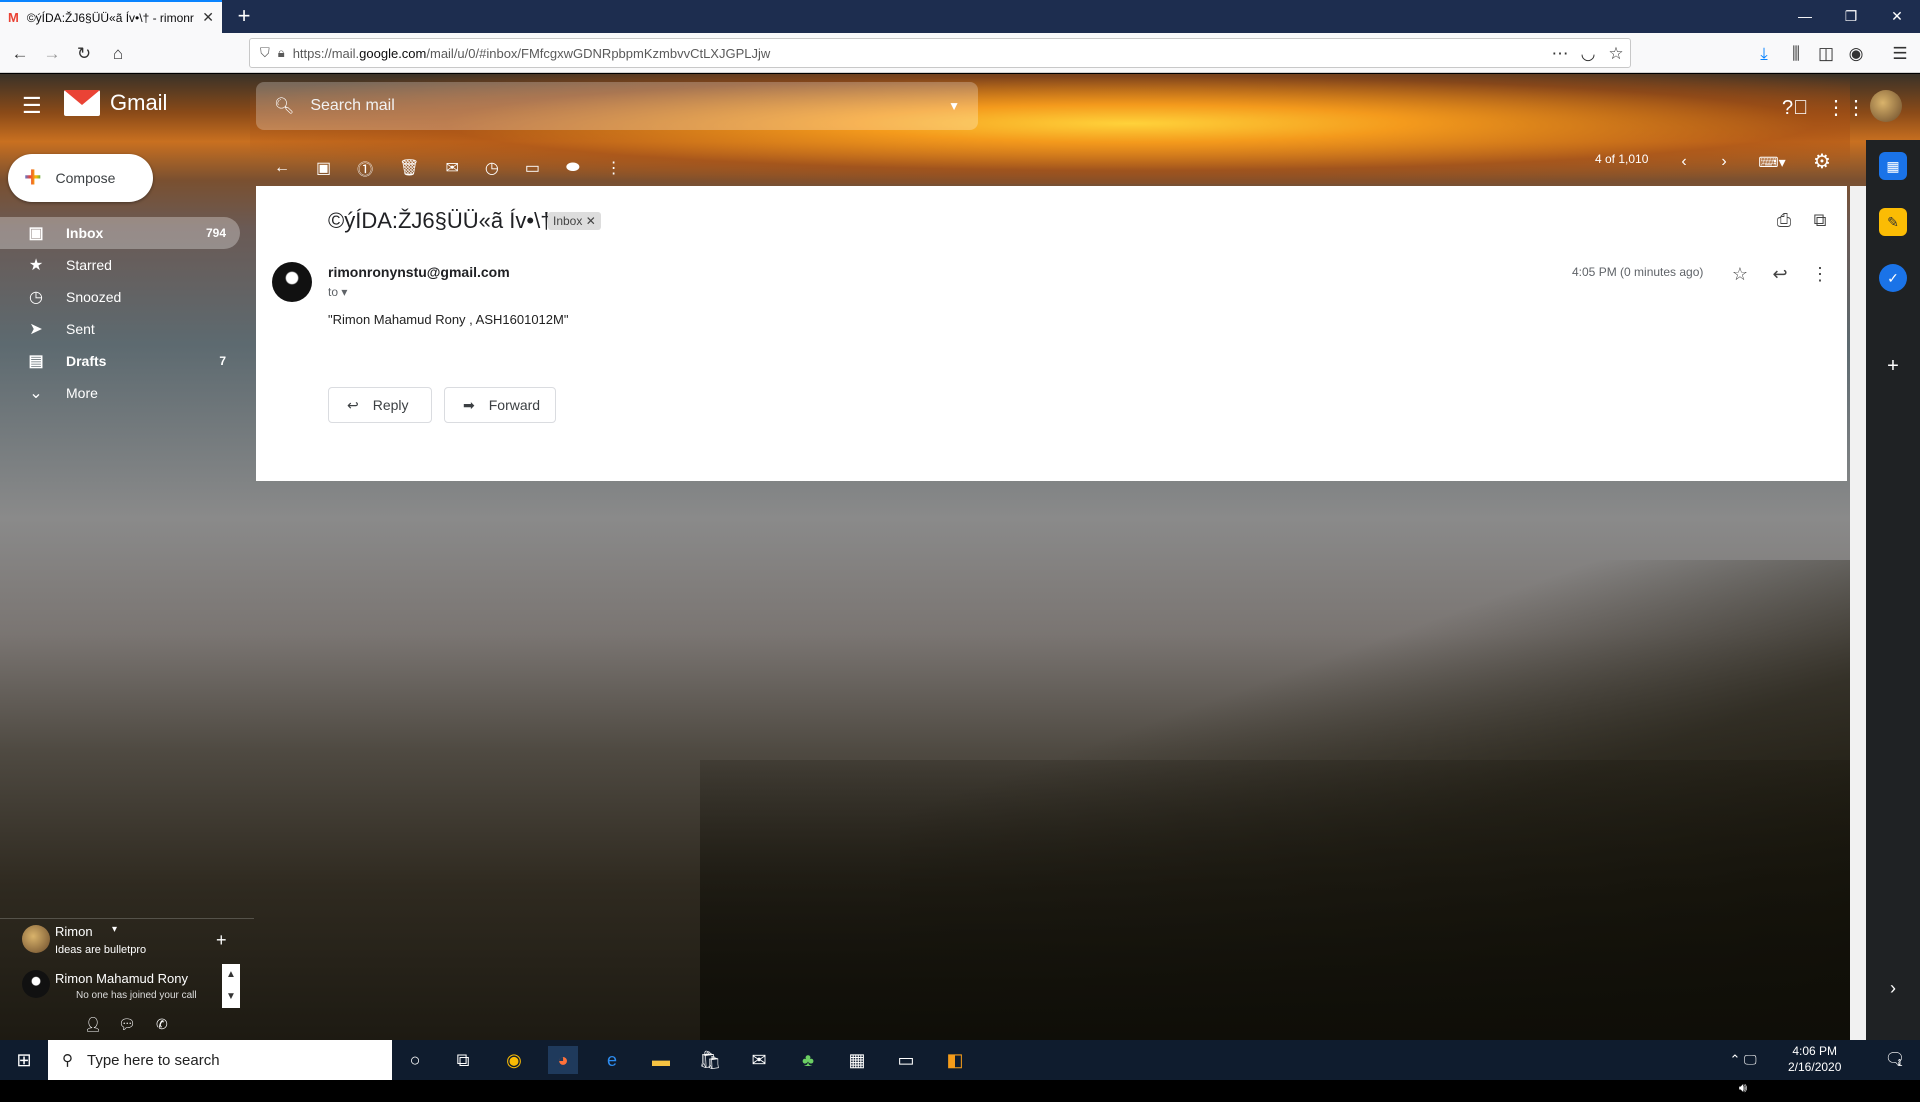 The image size is (1920, 1102). Describe the element at coordinates (1795, 108) in the screenshot. I see `help-icon: ?⃝` at that location.